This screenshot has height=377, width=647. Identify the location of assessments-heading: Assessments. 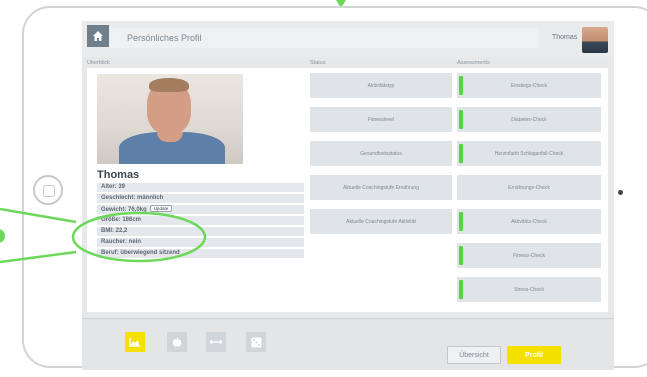
(473, 63).